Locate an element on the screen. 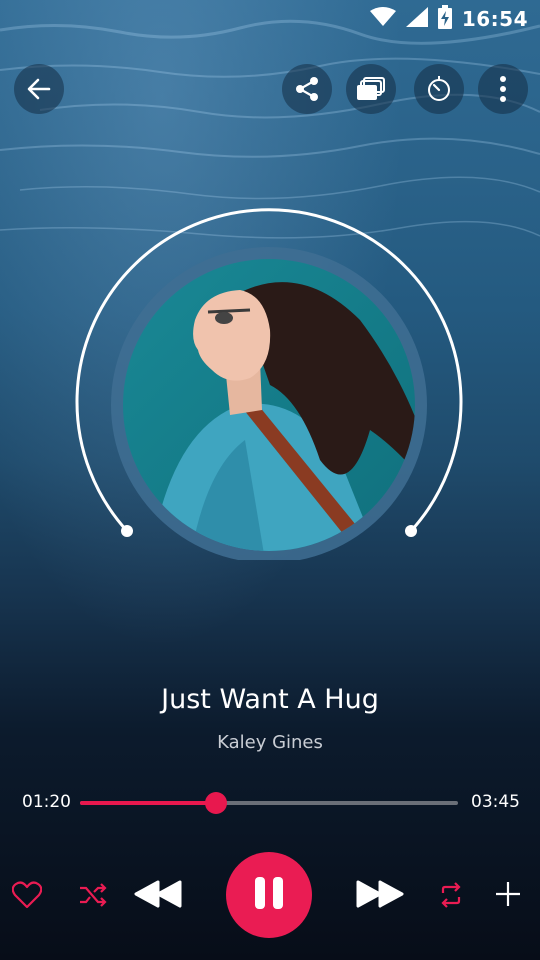  timer-icon is located at coordinates (439, 89).